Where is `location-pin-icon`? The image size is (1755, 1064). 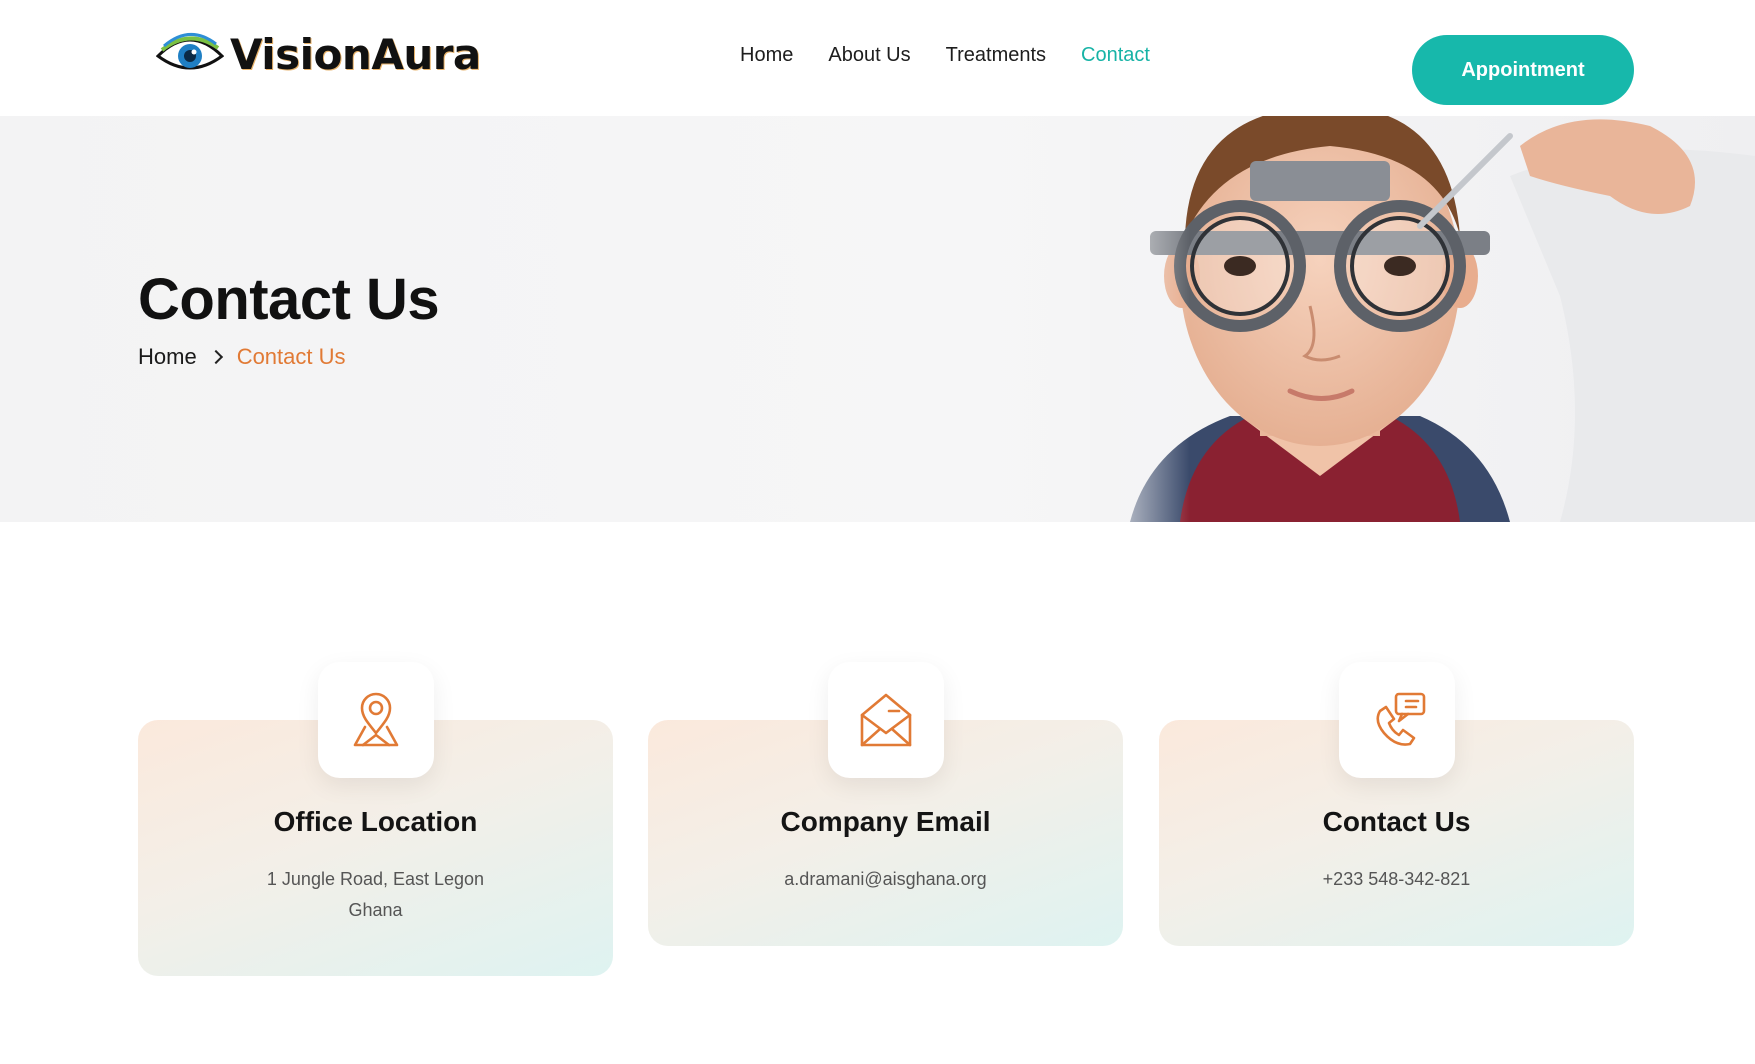 location-pin-icon is located at coordinates (375, 719).